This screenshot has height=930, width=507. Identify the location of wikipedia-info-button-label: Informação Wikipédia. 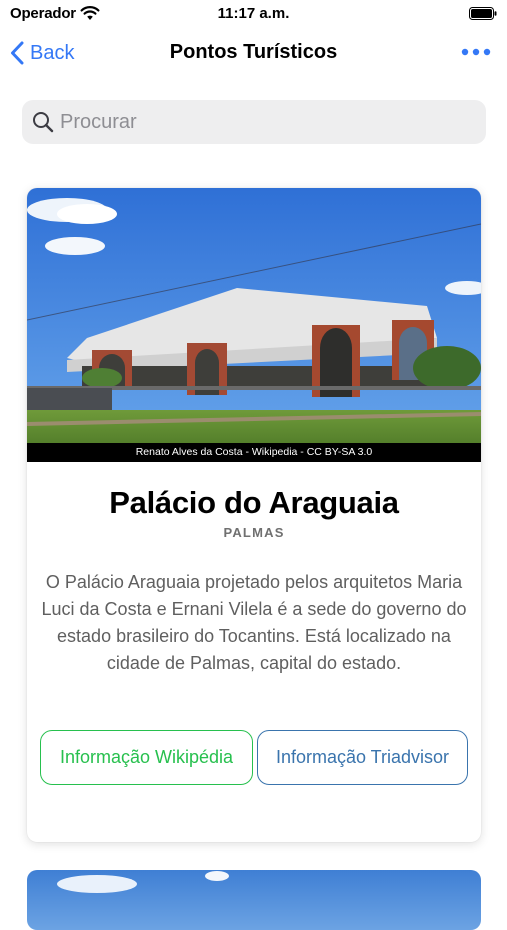
(146, 757).